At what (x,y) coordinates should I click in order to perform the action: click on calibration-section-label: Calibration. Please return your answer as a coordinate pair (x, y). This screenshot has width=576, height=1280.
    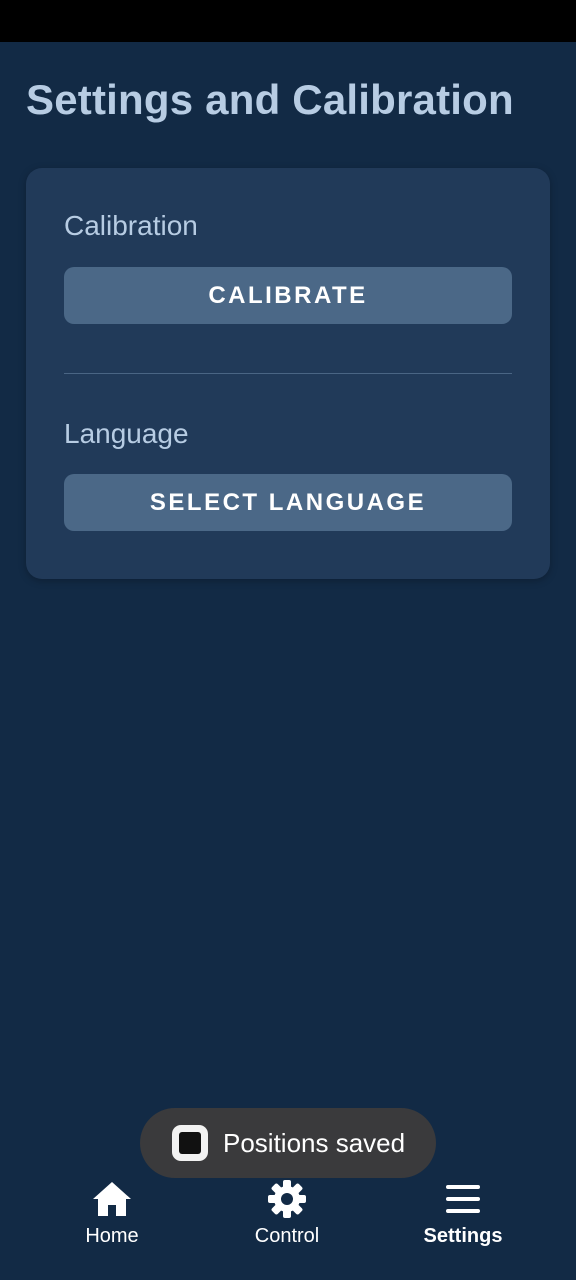
    Looking at the image, I should click on (131, 225).